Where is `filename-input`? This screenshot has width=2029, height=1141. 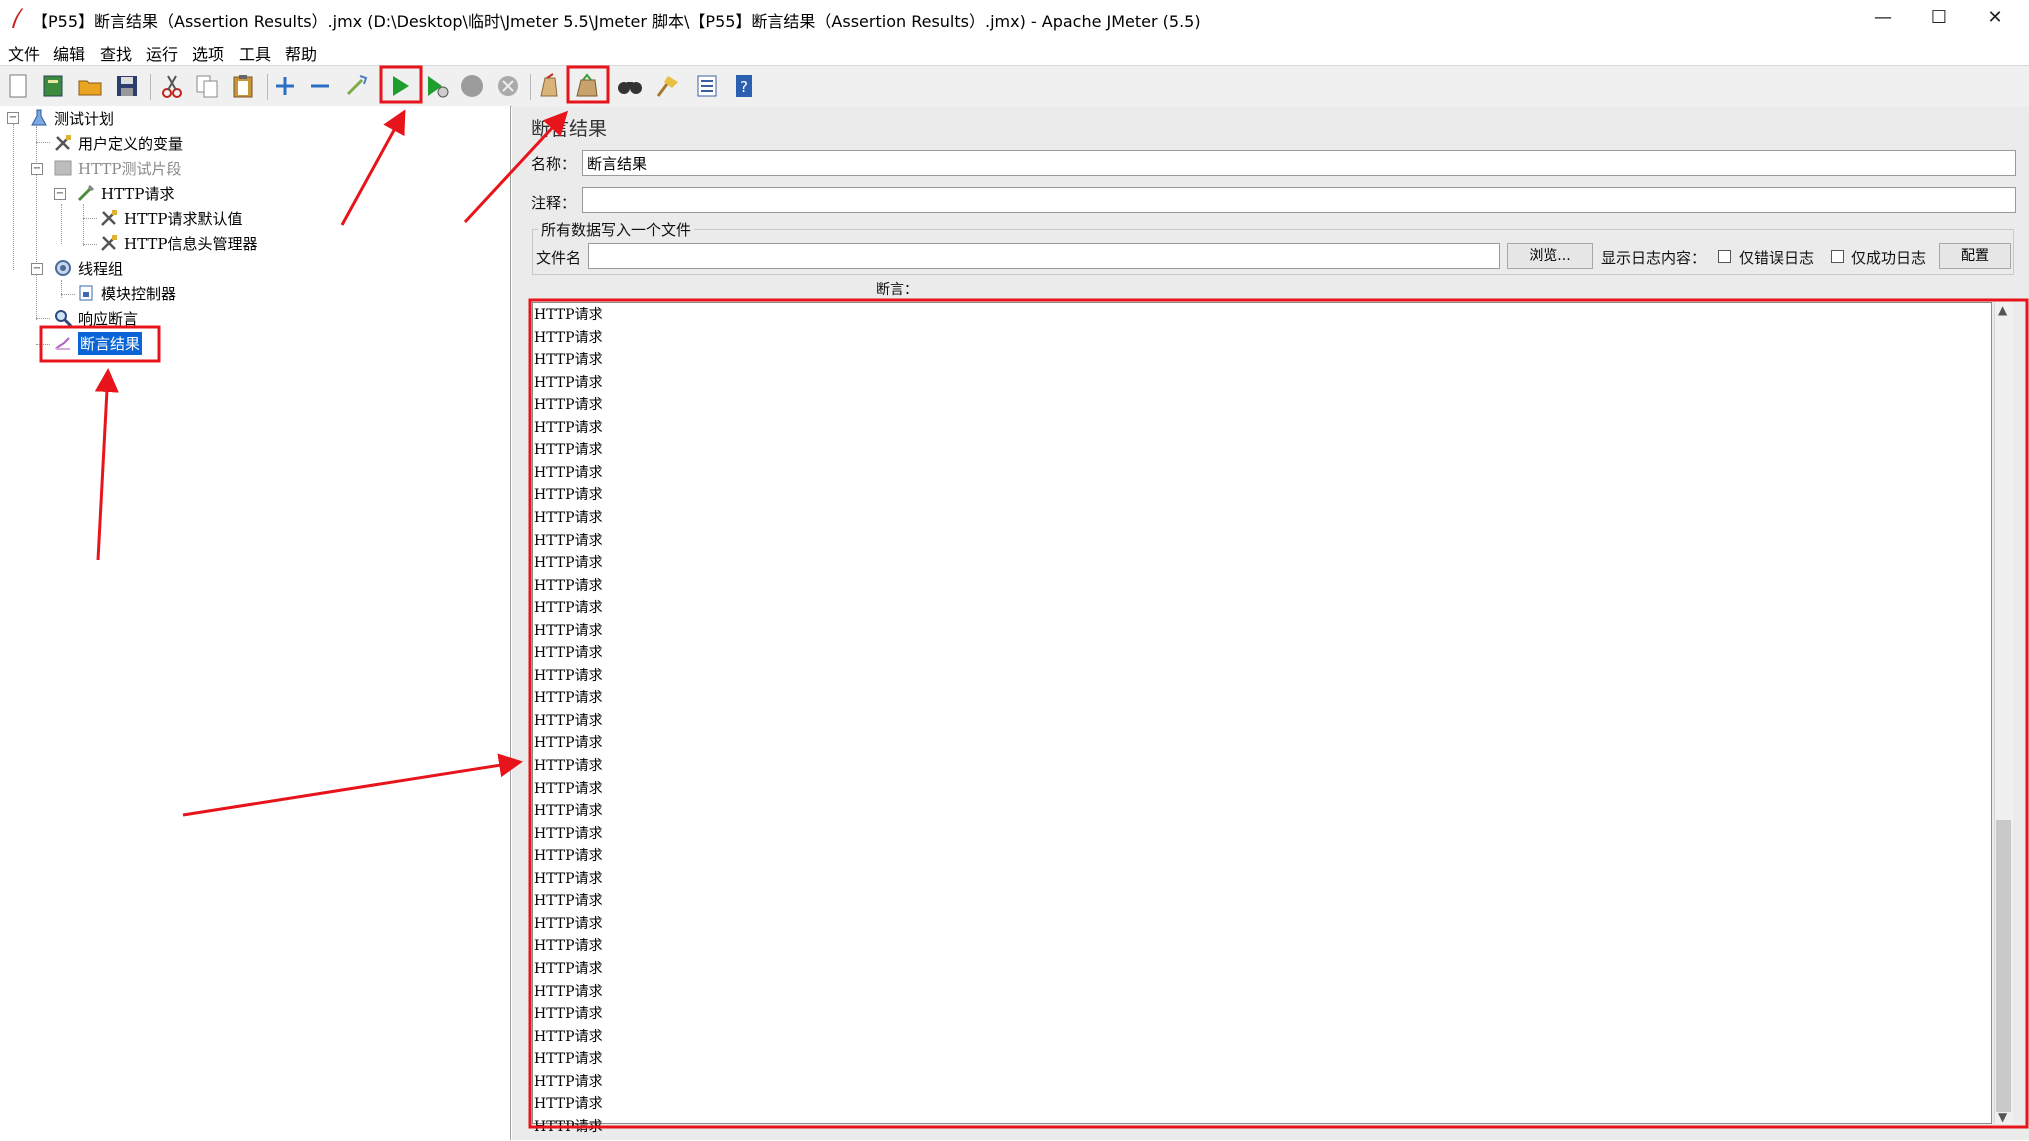
filename-input is located at coordinates (1044, 256).